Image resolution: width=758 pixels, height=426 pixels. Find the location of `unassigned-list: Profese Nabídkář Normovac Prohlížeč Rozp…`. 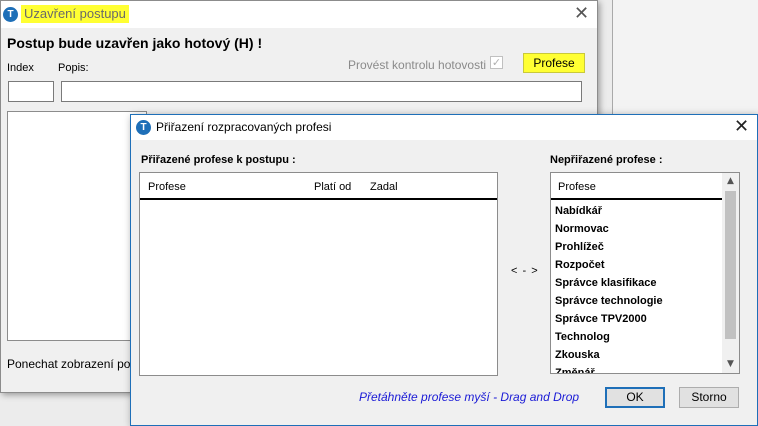

unassigned-list: Profese Nabídkář Normovac Prohlížeč Rozp… is located at coordinates (645, 273).